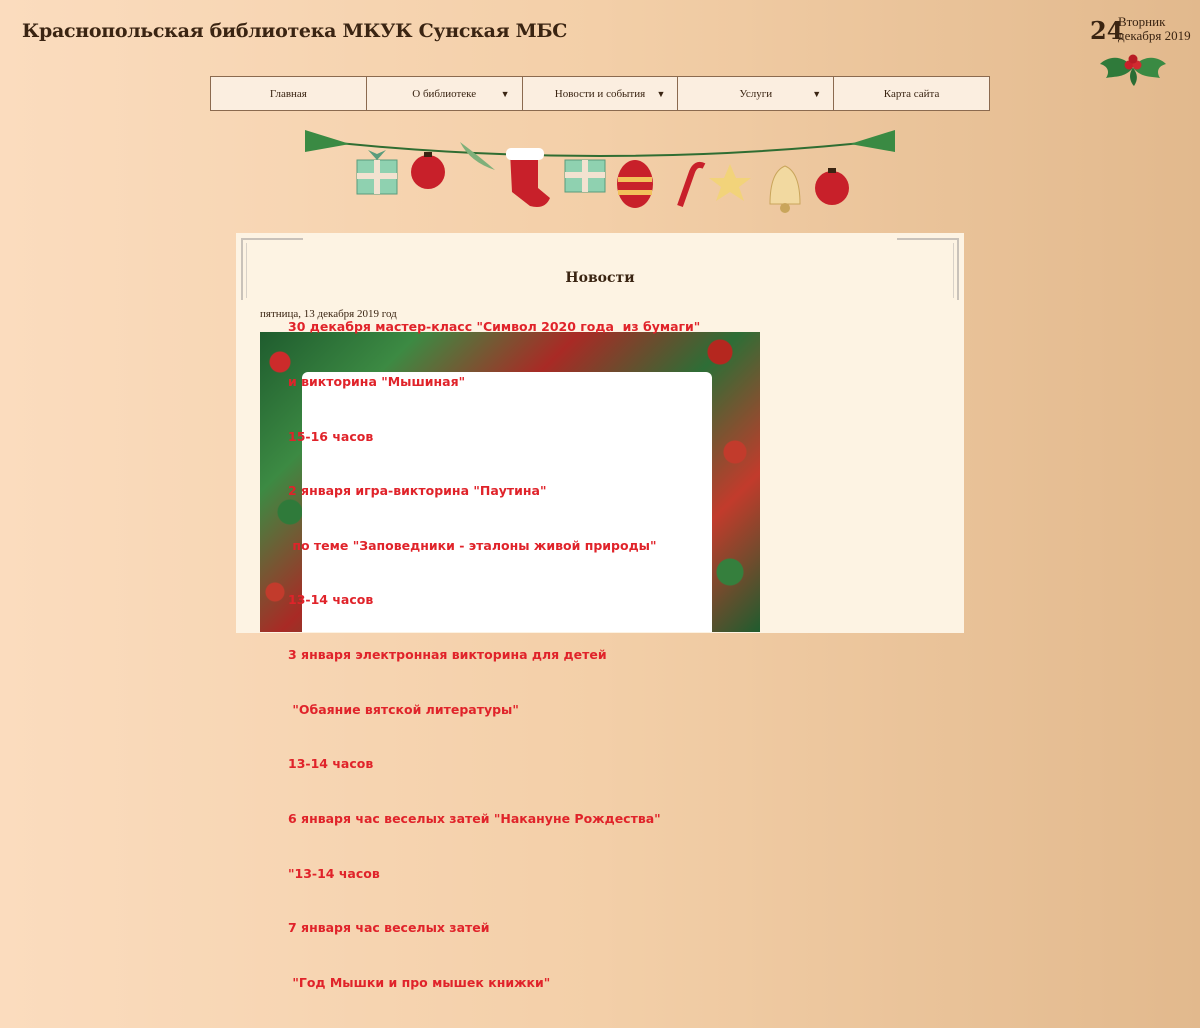 Image resolution: width=1200 pixels, height=1028 pixels. I want to click on nav-item-label: Главная, so click(288, 93).